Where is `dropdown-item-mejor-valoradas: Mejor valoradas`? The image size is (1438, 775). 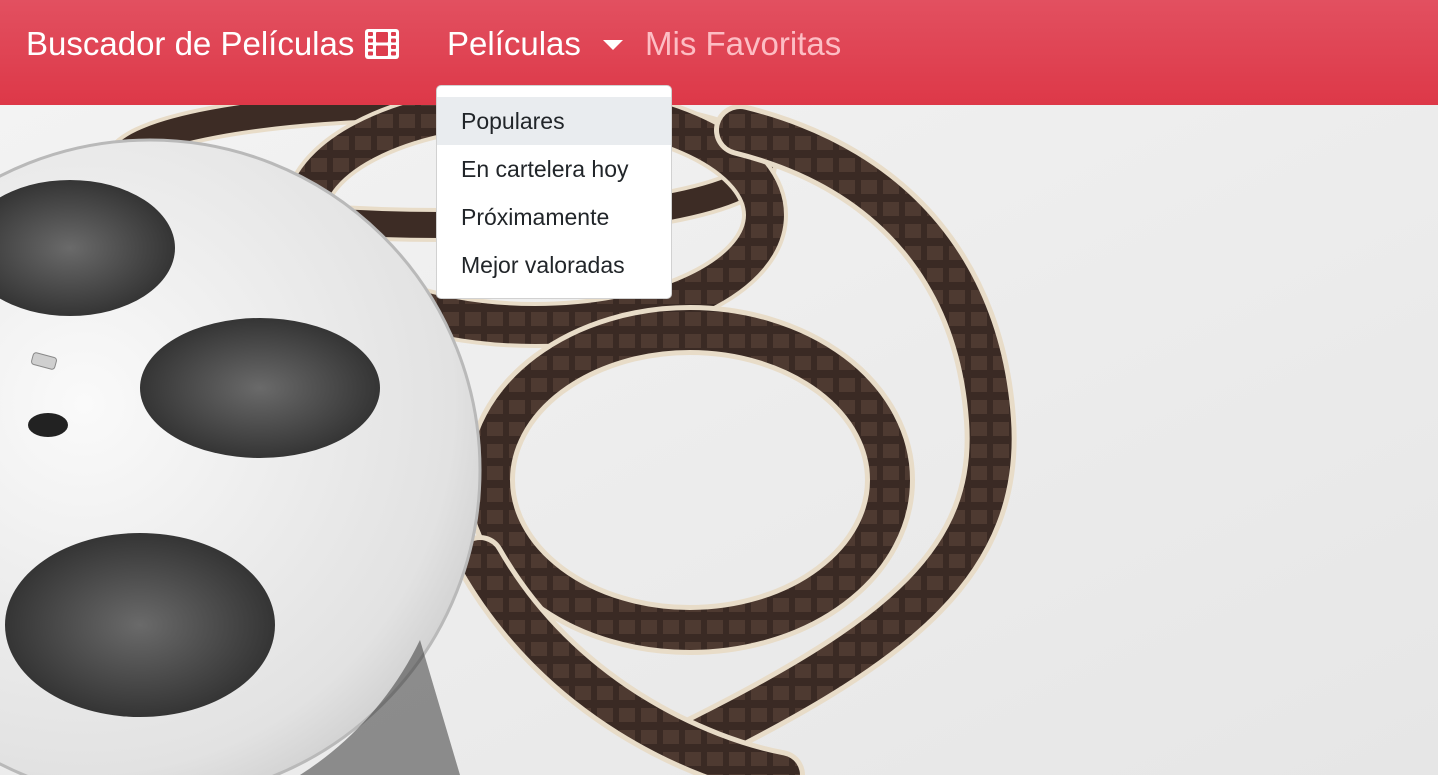 dropdown-item-mejor-valoradas: Mejor valoradas is located at coordinates (554, 265).